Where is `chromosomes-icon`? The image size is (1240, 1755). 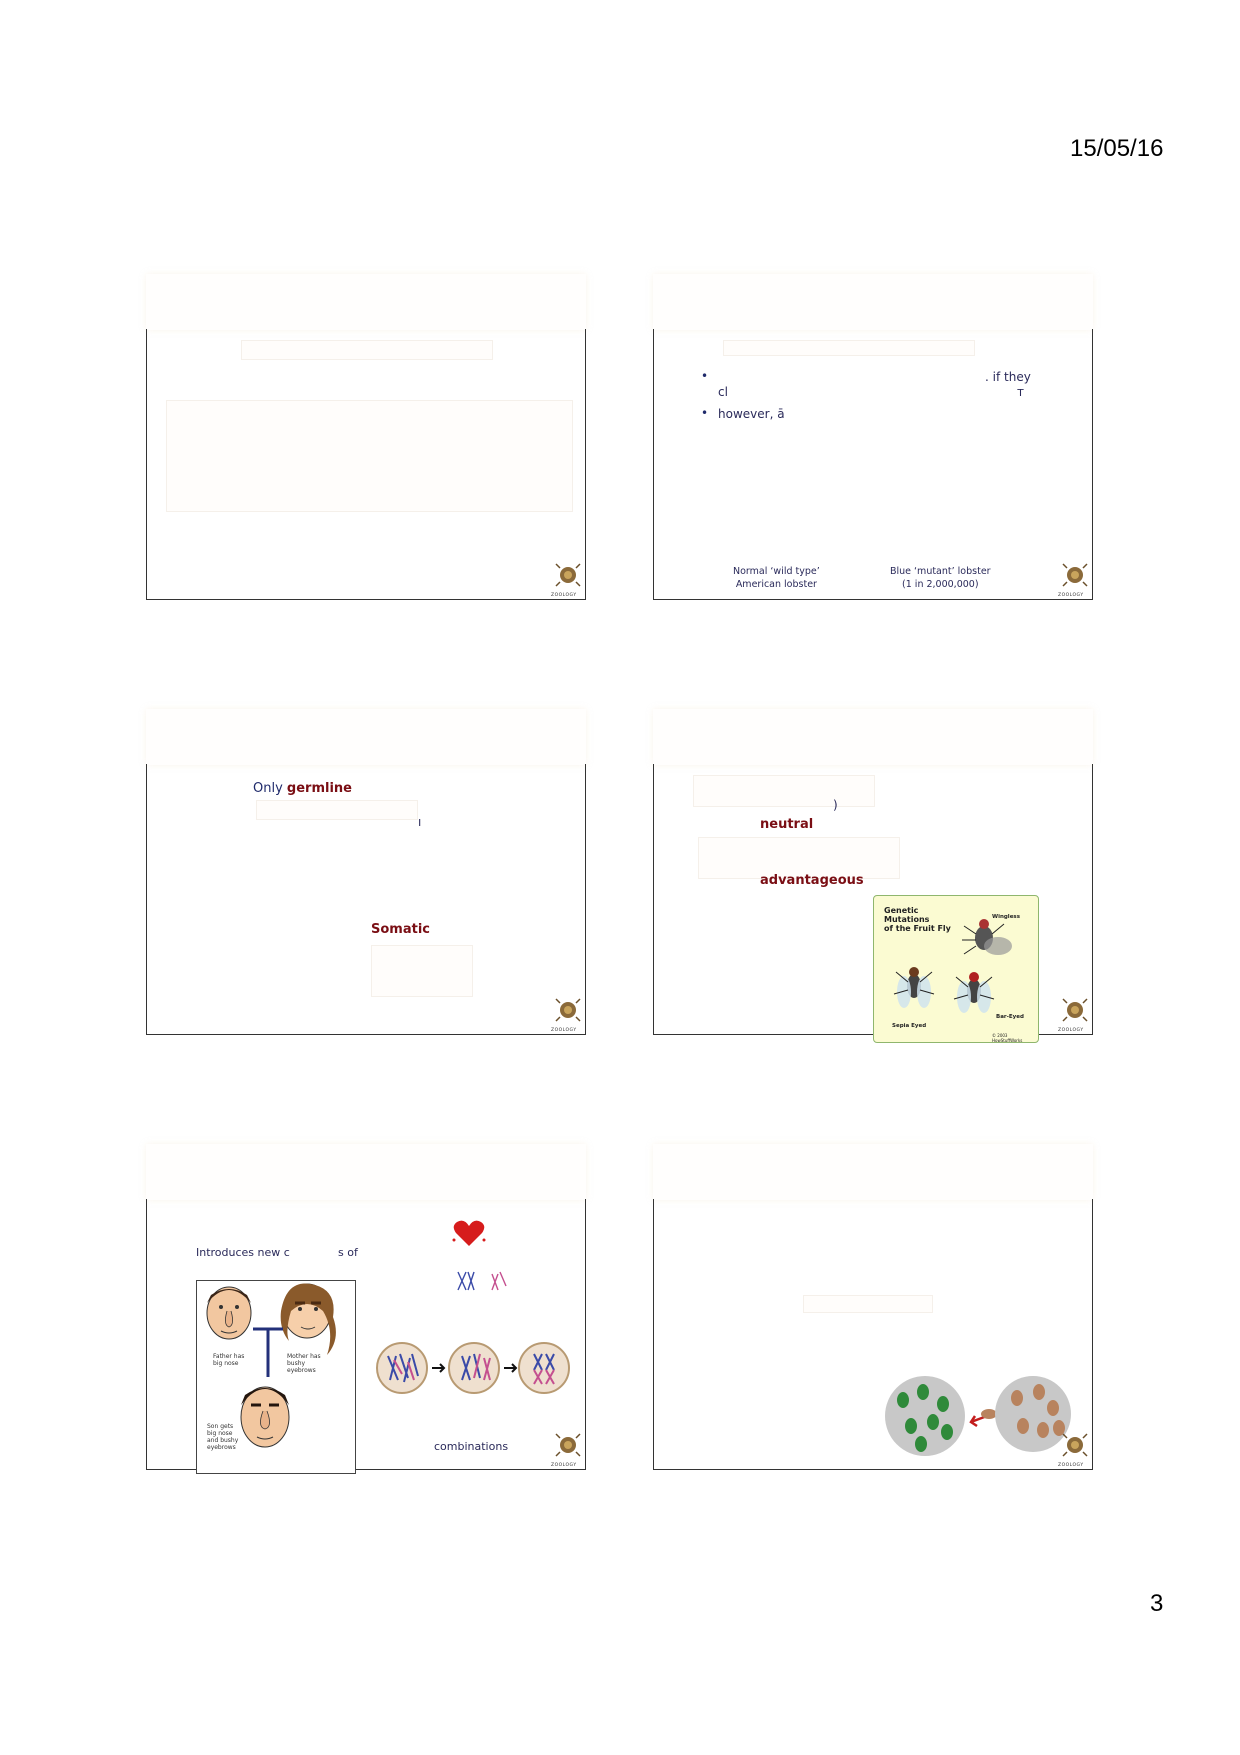
chromosomes-icon is located at coordinates (482, 1281).